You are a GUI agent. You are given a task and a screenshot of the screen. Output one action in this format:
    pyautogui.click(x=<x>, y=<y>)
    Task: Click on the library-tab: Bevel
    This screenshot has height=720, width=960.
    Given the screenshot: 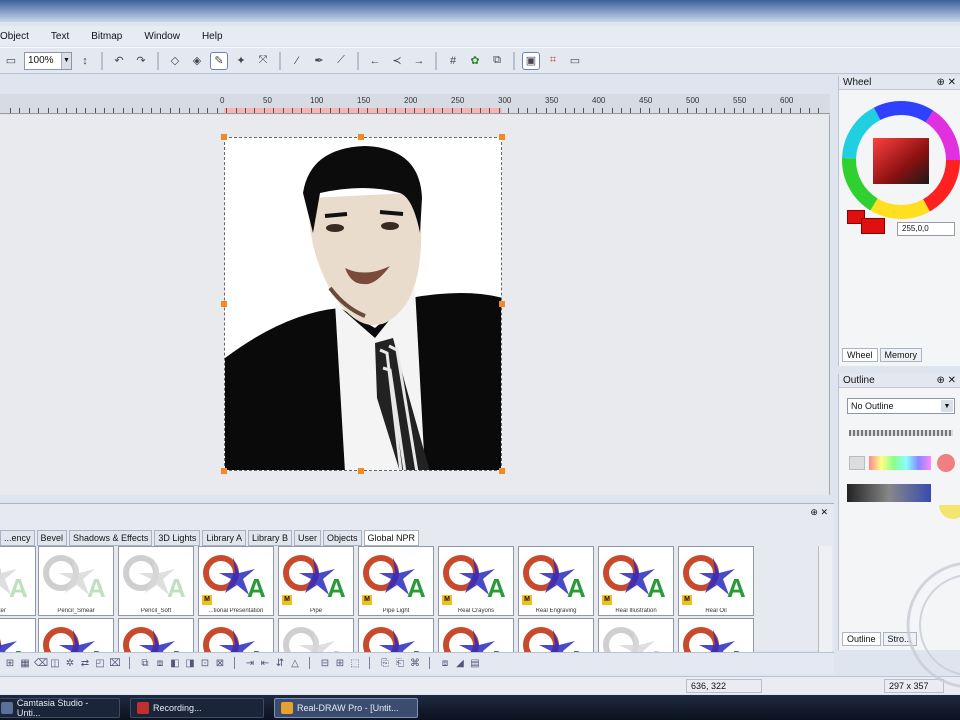 What is the action you would take?
    pyautogui.click(x=52, y=538)
    